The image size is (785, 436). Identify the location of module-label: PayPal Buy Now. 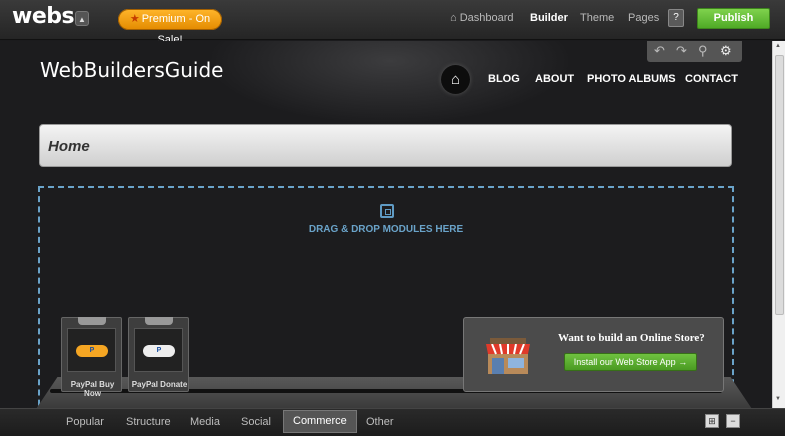
(92, 389).